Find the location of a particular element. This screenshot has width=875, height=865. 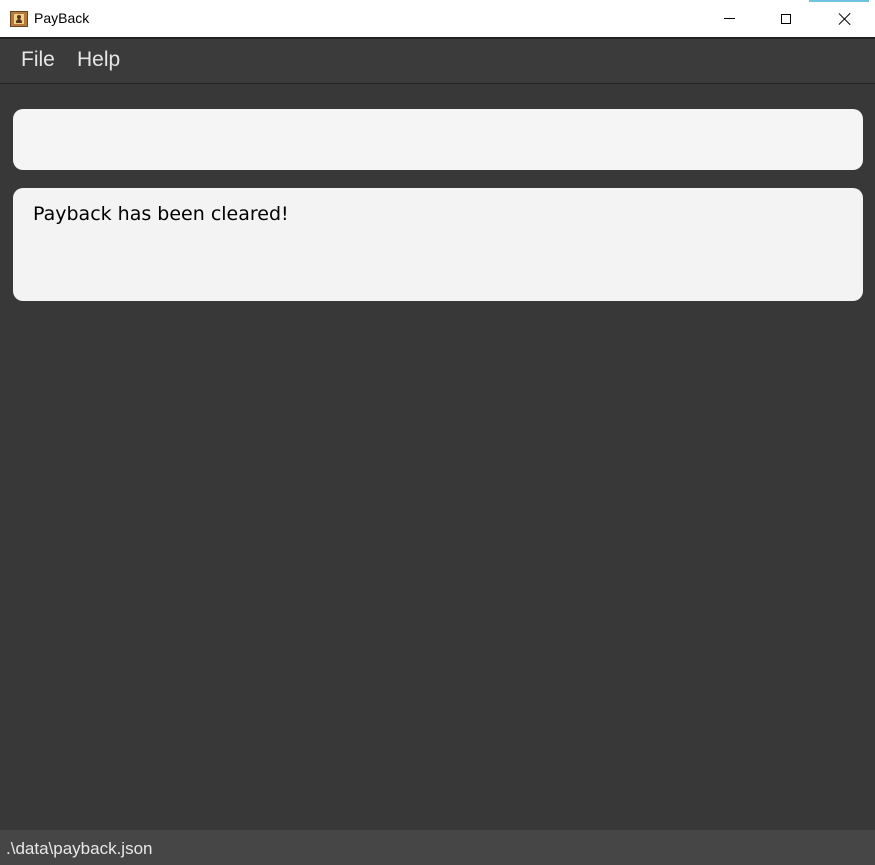

menu-help: Help is located at coordinates (98, 60).